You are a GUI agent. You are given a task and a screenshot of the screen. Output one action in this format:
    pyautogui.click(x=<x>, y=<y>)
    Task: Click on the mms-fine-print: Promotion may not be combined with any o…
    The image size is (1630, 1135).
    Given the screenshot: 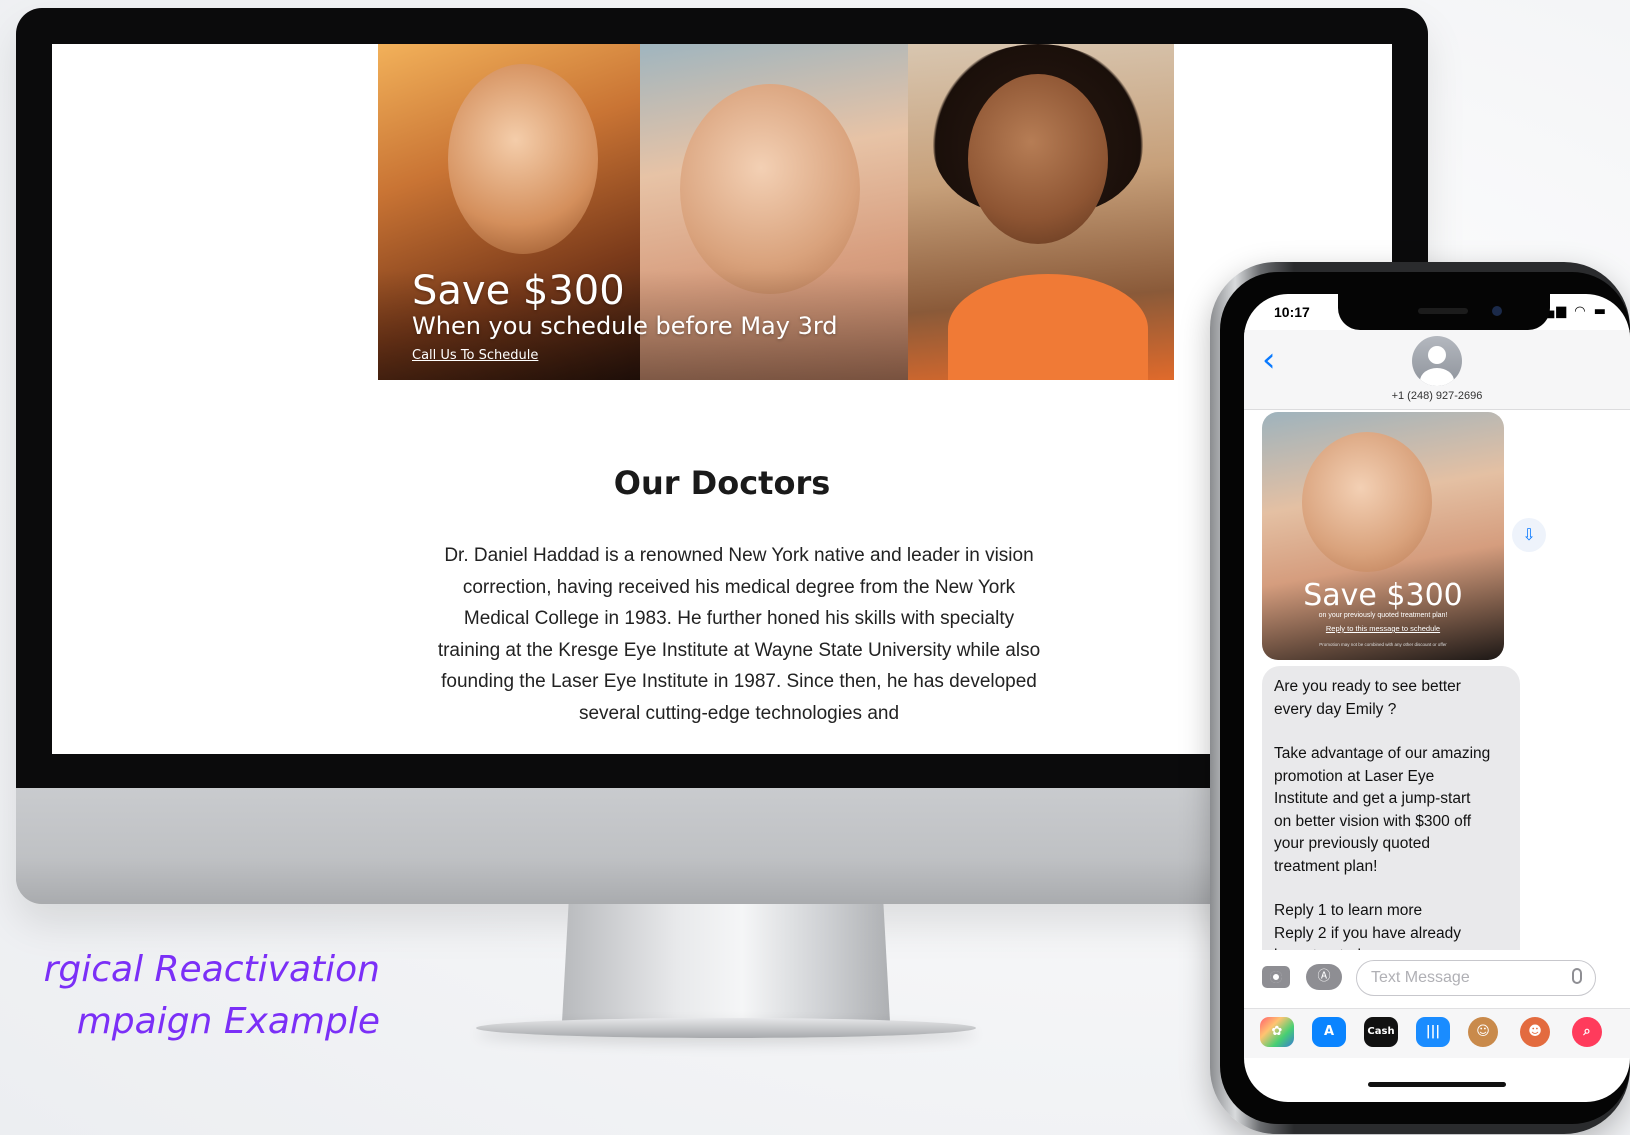 What is the action you would take?
    pyautogui.click(x=1383, y=644)
    